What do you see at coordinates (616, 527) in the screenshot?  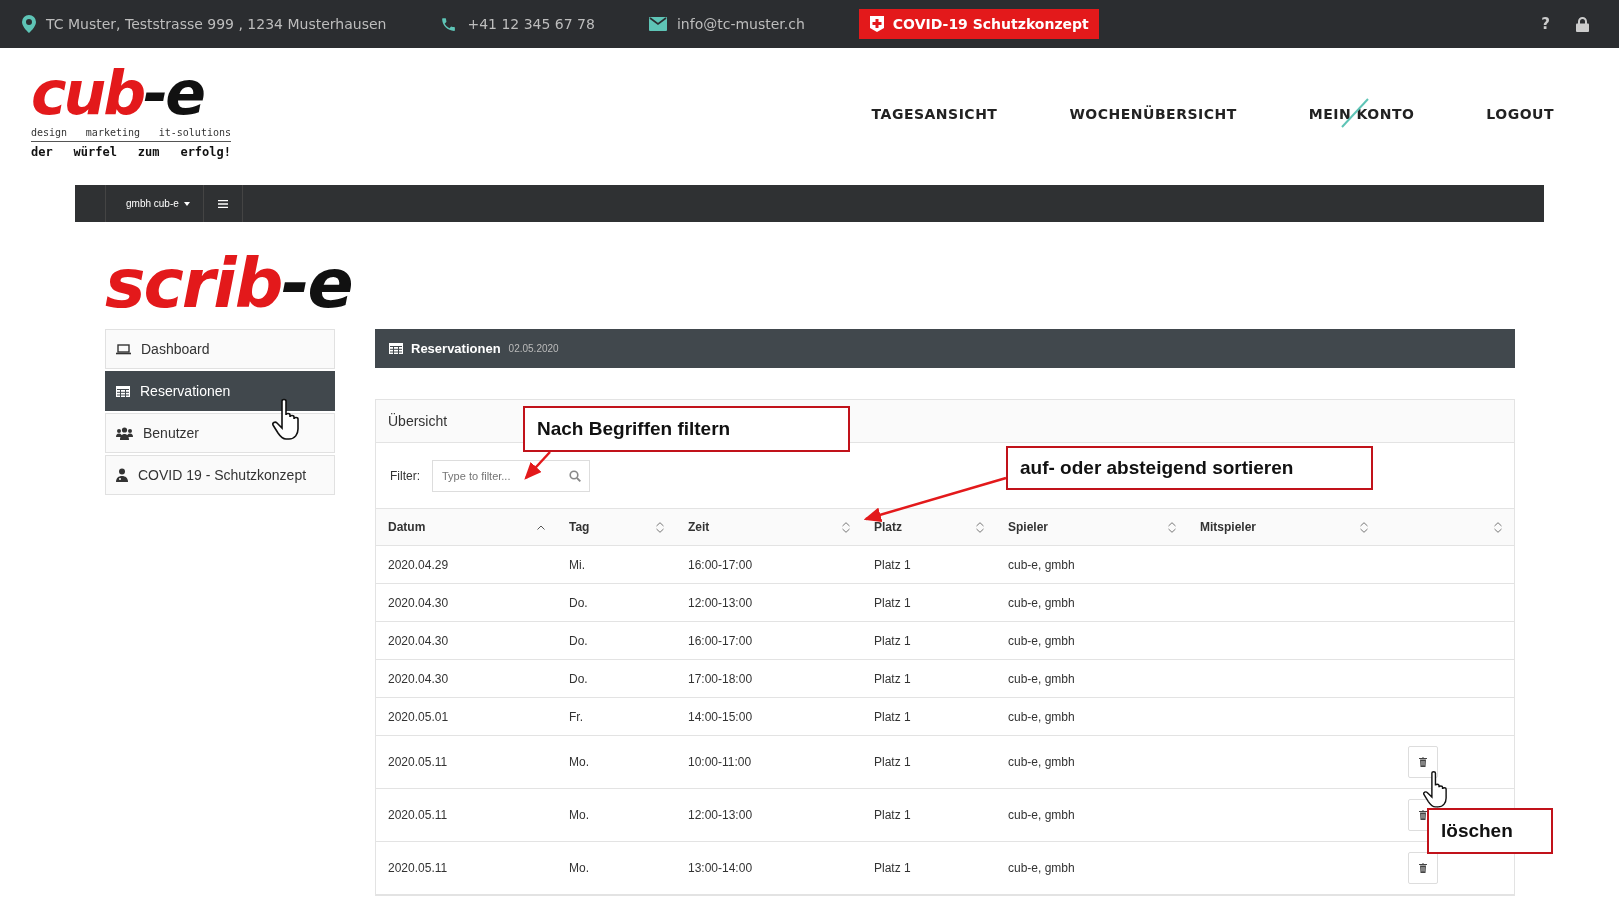 I see `column-header: Tag` at bounding box center [616, 527].